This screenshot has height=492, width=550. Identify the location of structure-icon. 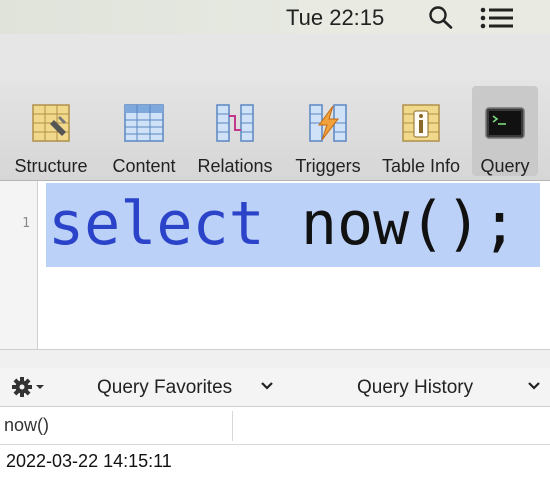
(51, 123).